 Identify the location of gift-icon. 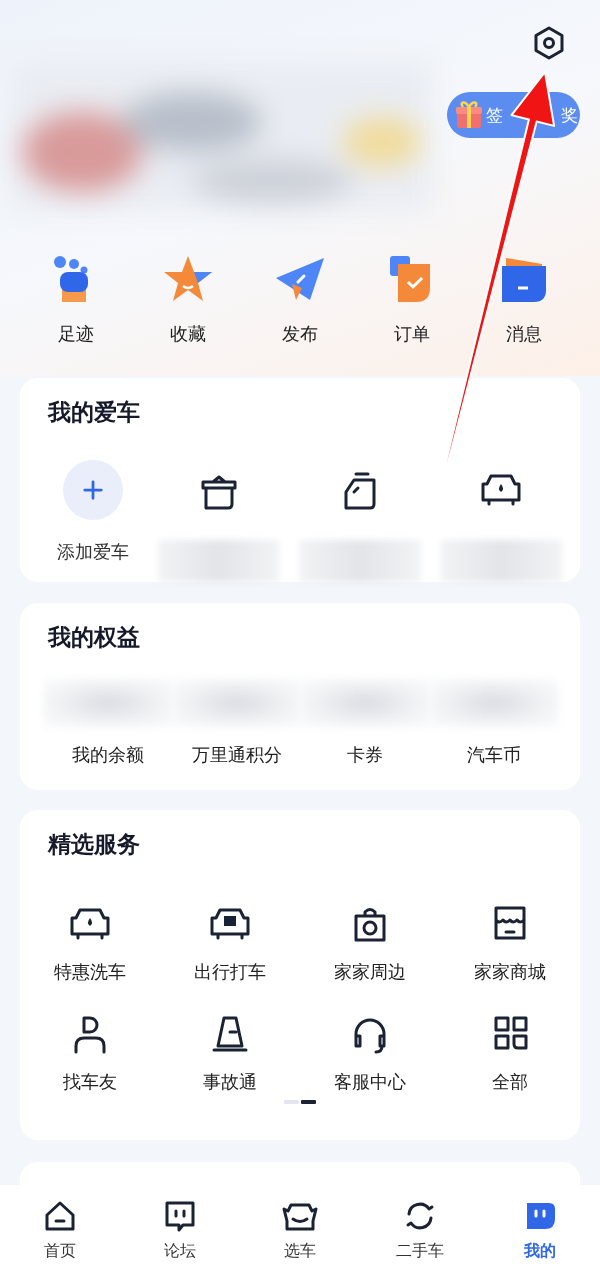
(469, 115).